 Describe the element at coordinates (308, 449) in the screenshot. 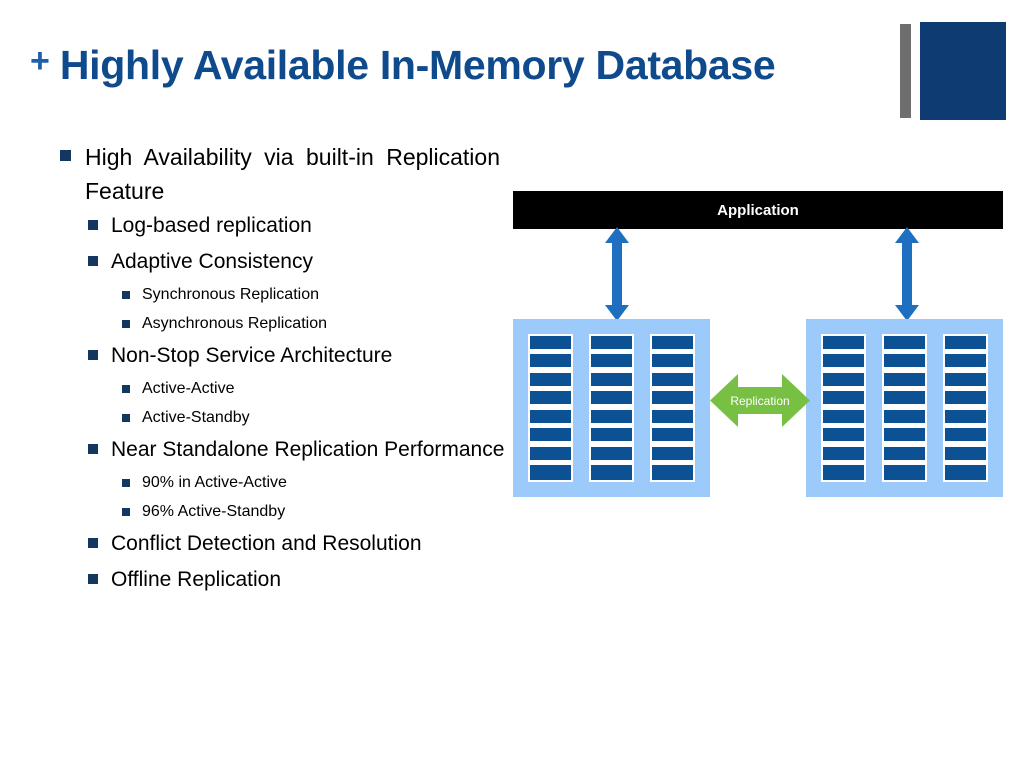

I see `bullet-text: Near Standalone Replication Performance` at that location.